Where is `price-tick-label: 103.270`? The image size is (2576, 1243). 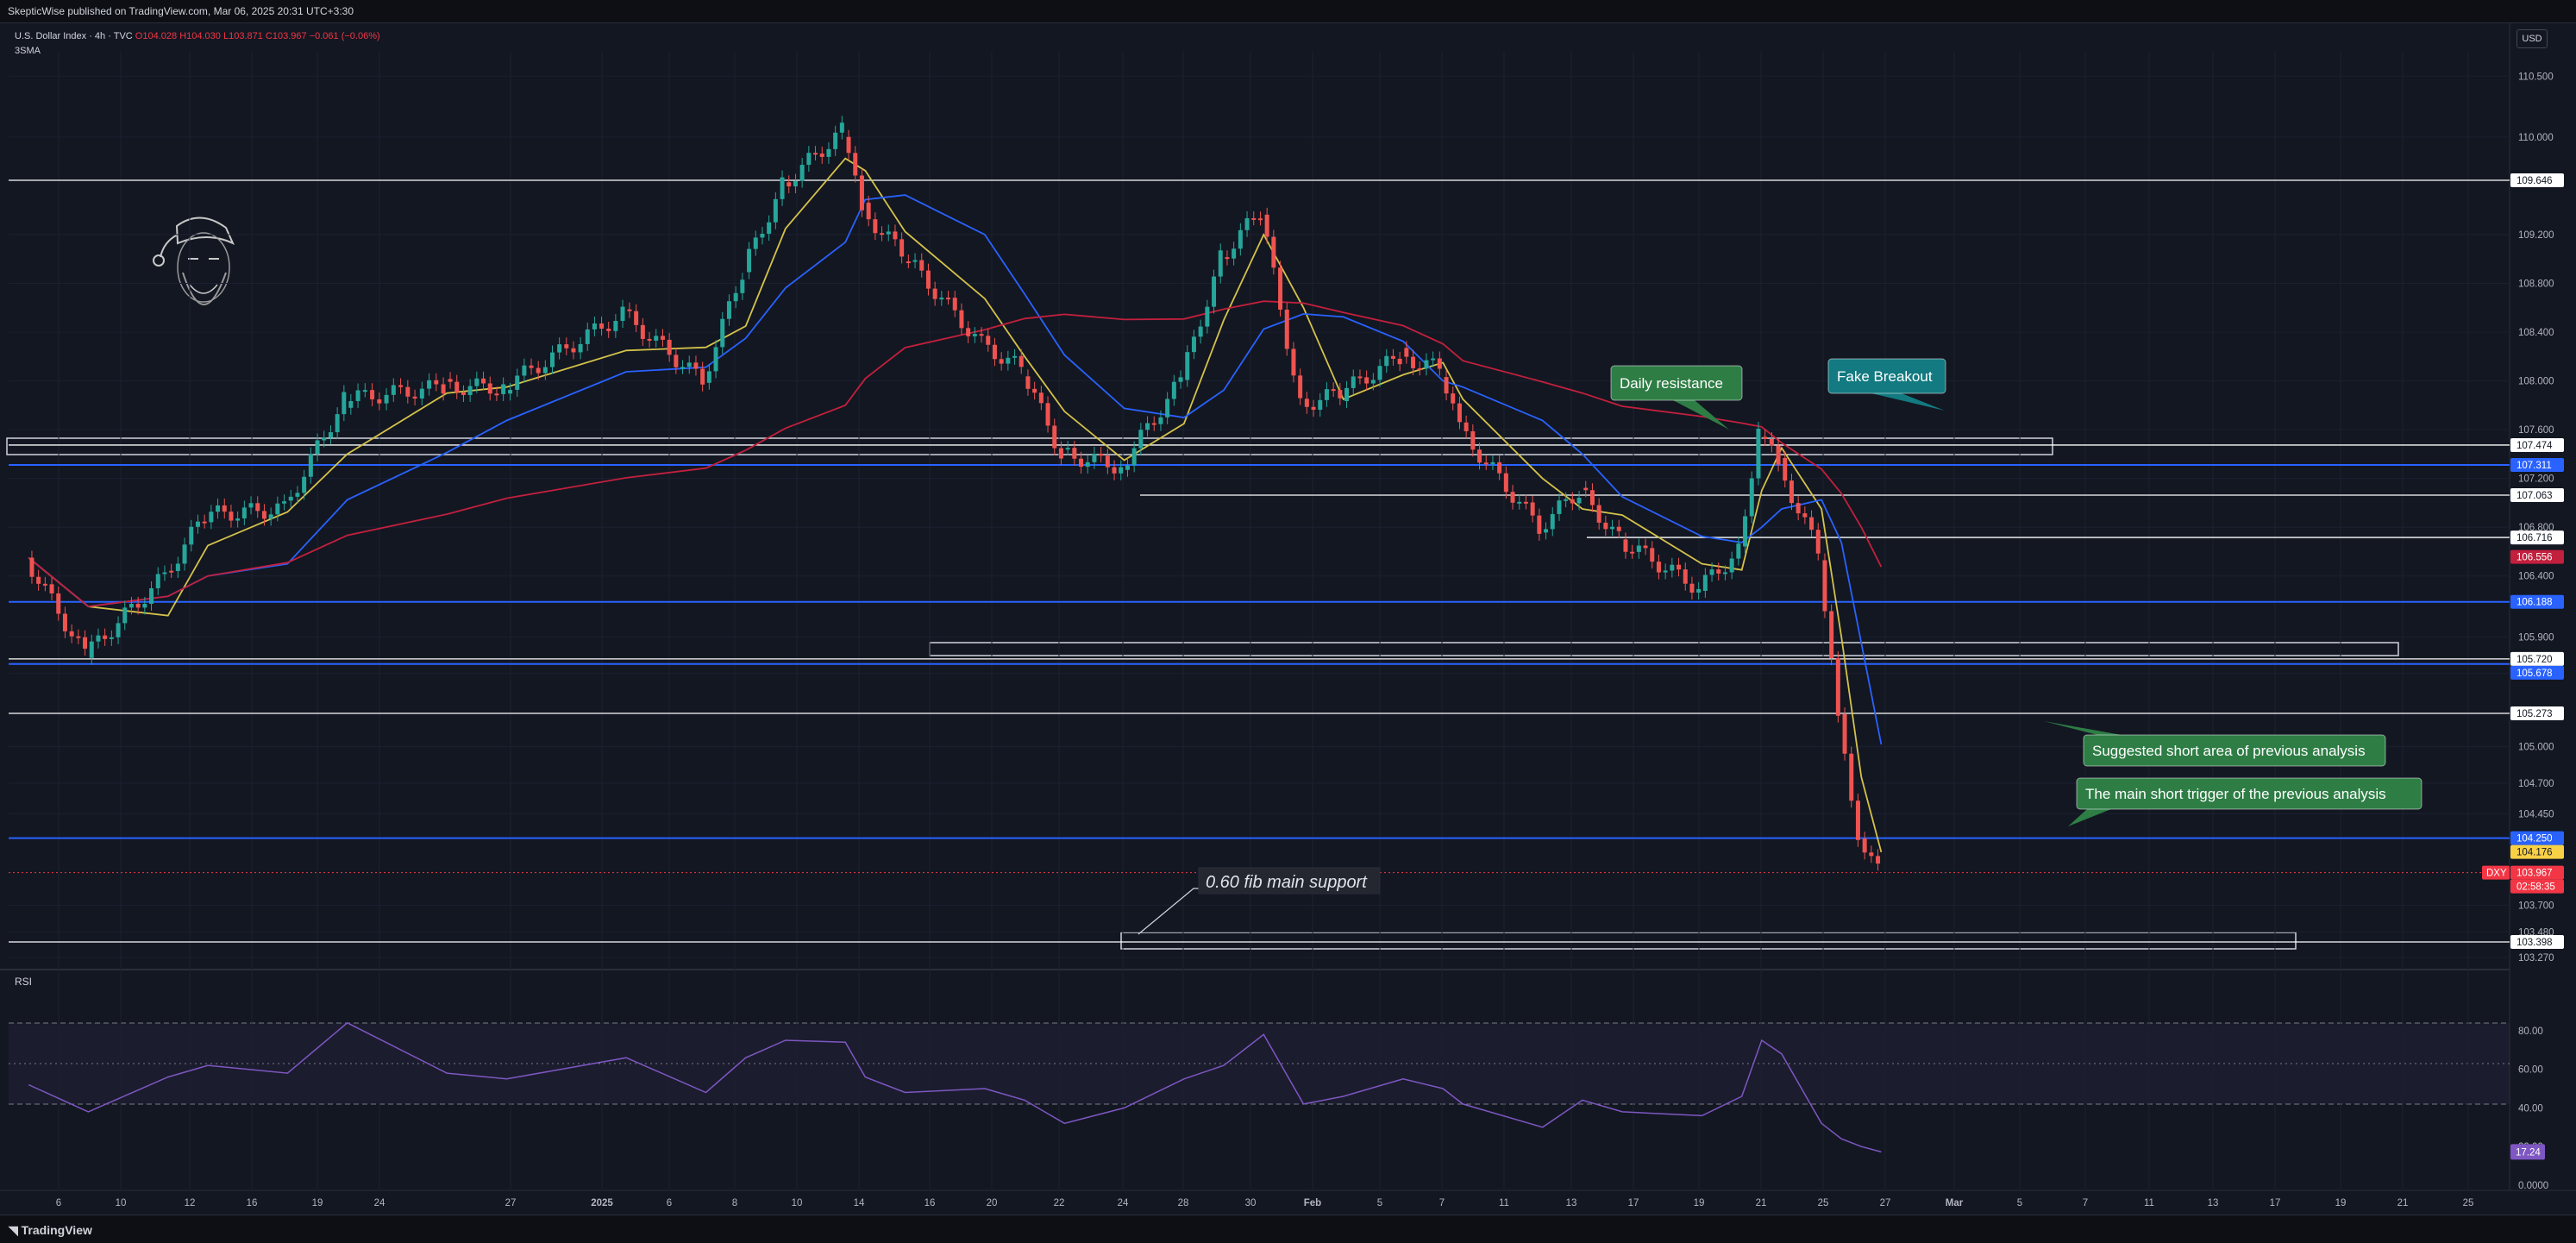
price-tick-label: 103.270 is located at coordinates (2536, 958).